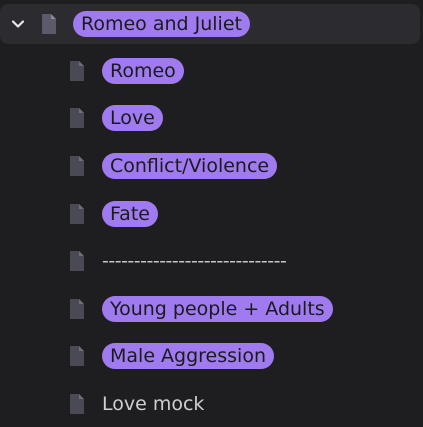 This screenshot has width=423, height=427. Describe the element at coordinates (194, 261) in the screenshot. I see `tree-item-label: -----------------------------` at that location.